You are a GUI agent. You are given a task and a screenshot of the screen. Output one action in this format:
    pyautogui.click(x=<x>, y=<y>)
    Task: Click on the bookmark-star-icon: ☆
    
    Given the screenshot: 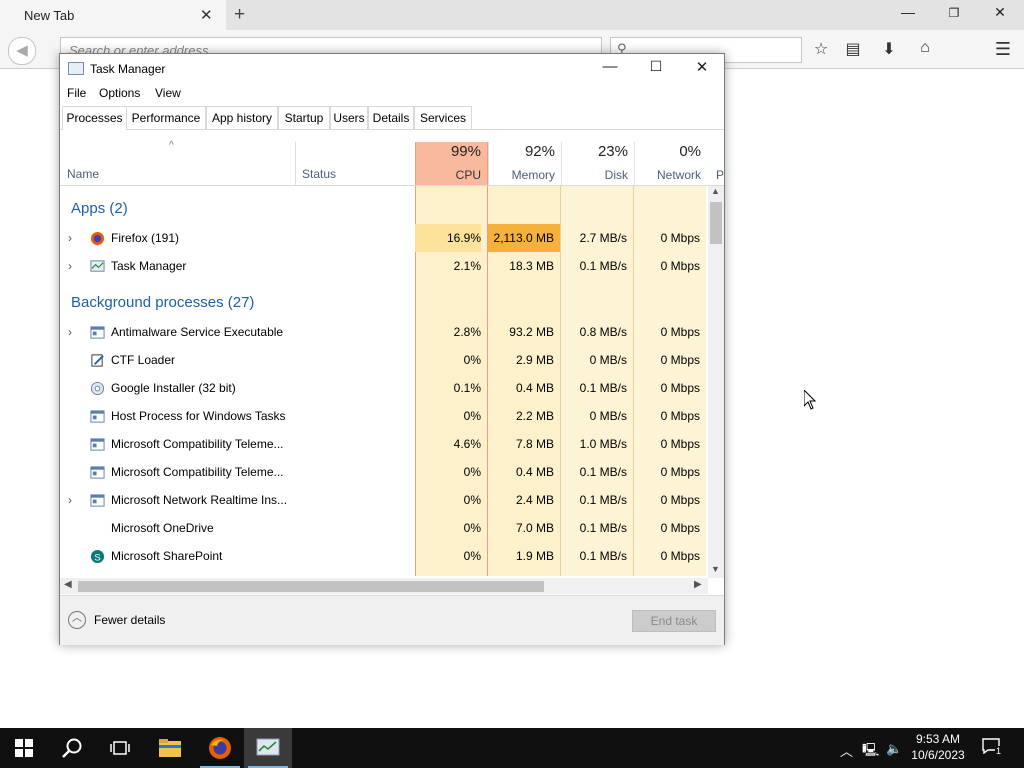 What is the action you would take?
    pyautogui.click(x=821, y=49)
    